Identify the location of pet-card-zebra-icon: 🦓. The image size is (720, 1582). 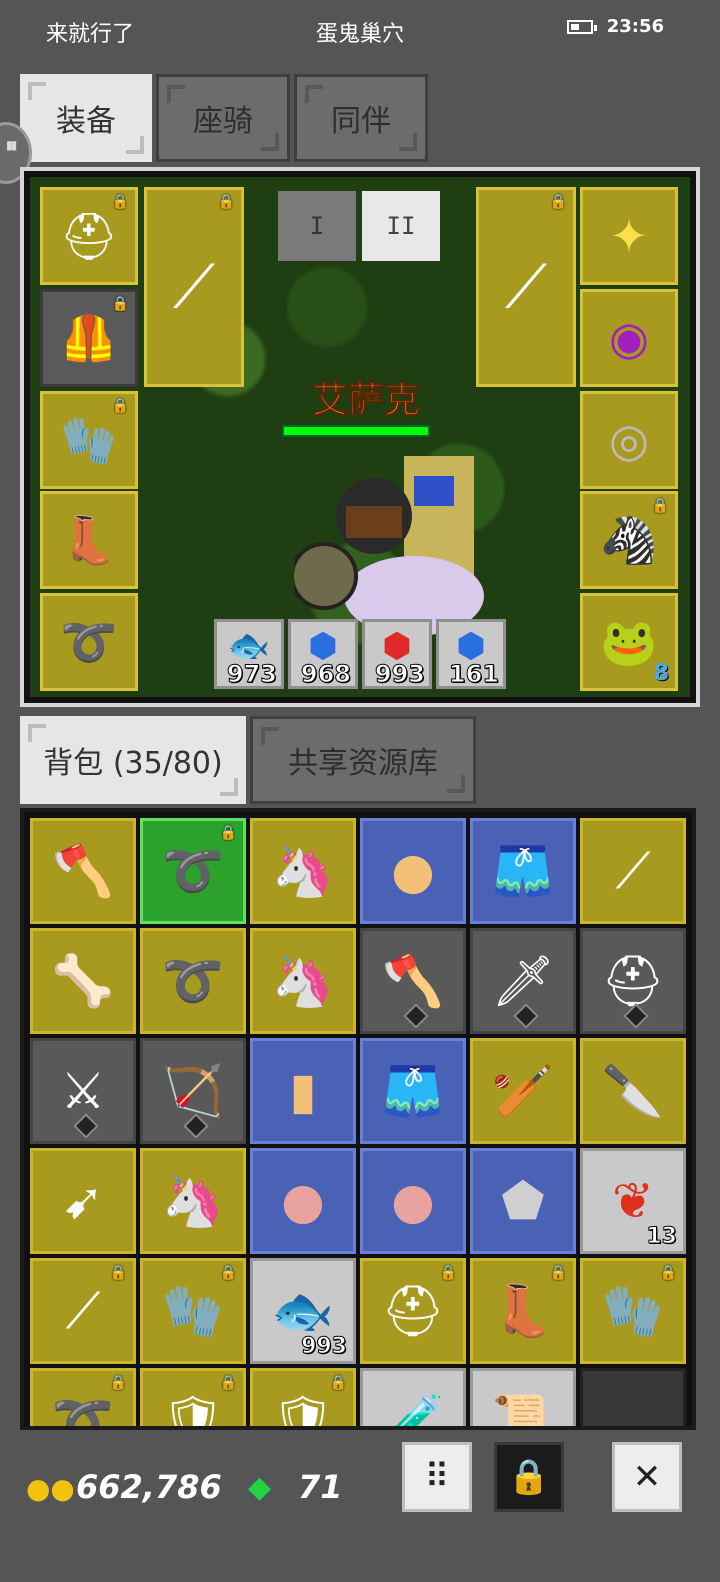
(629, 539).